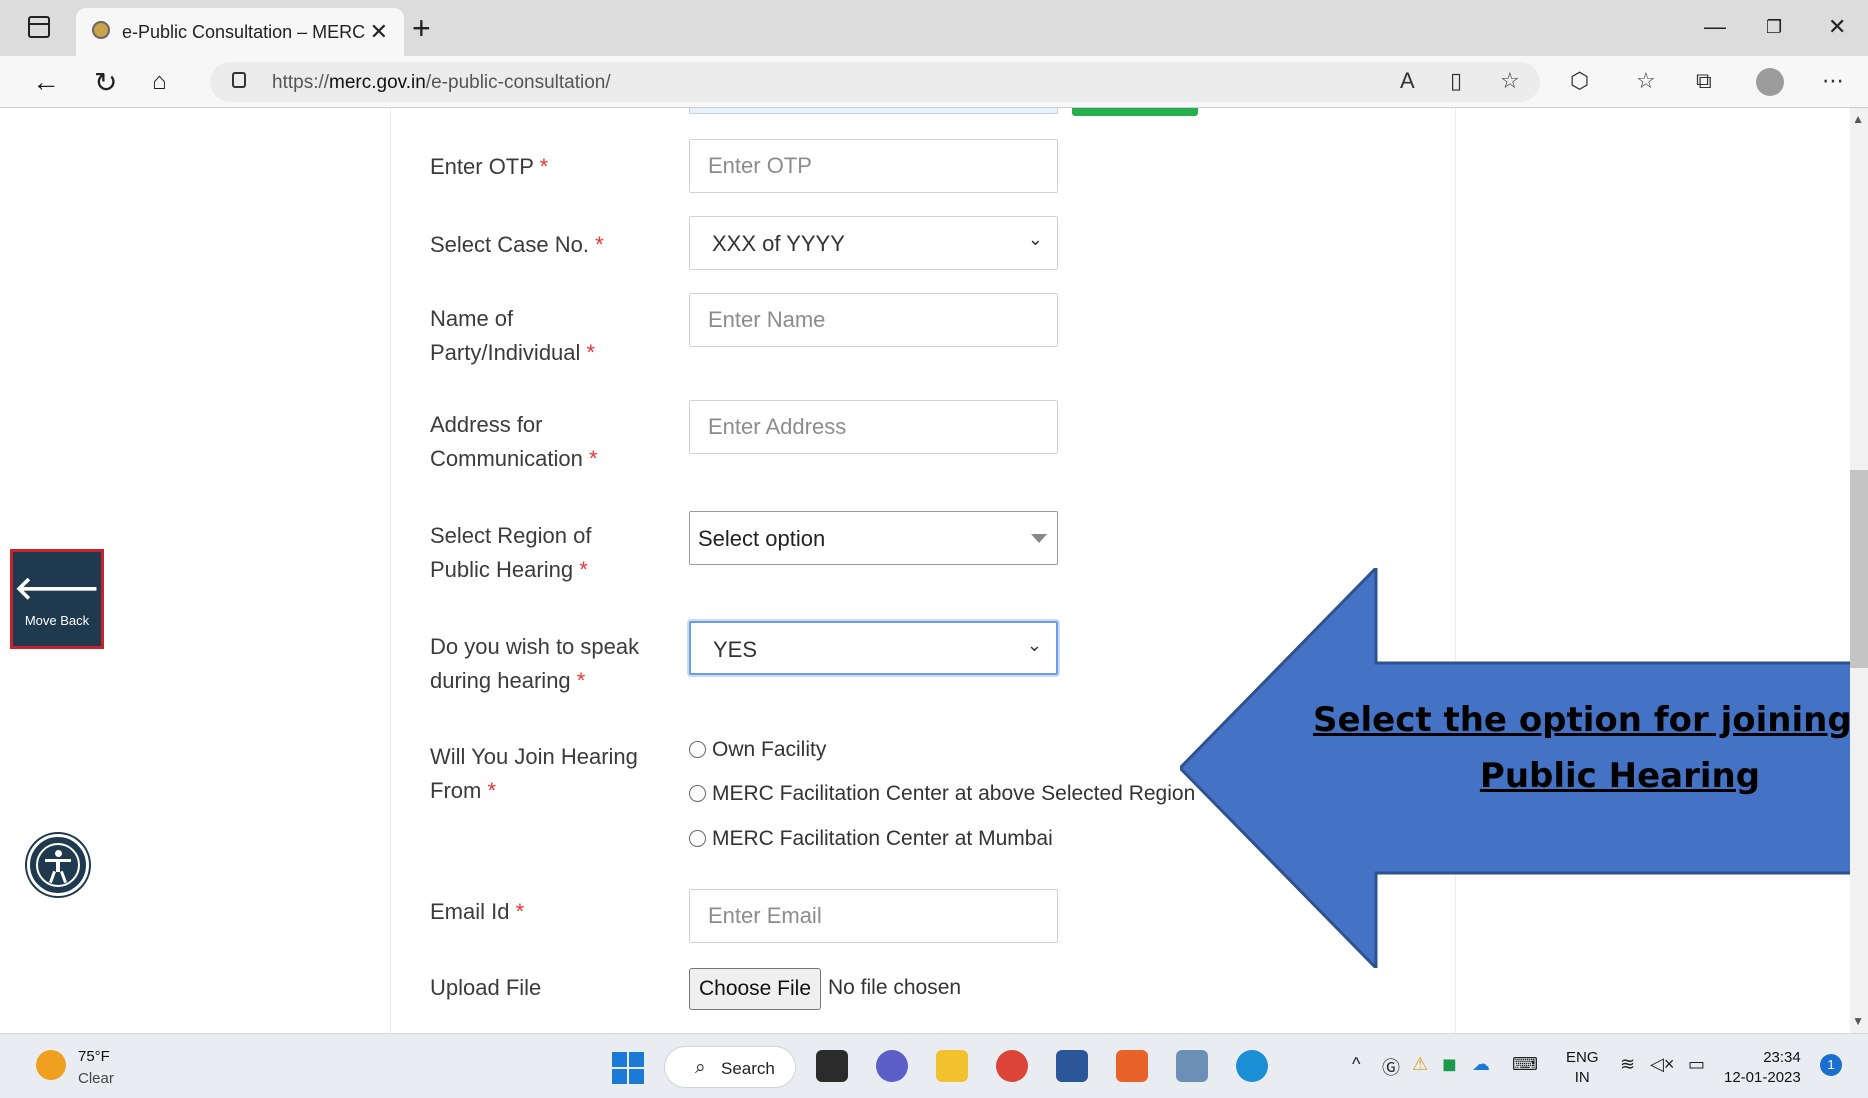 The image size is (1868, 1098). What do you see at coordinates (1704, 81) in the screenshot?
I see `collections-icon: ⧉` at bounding box center [1704, 81].